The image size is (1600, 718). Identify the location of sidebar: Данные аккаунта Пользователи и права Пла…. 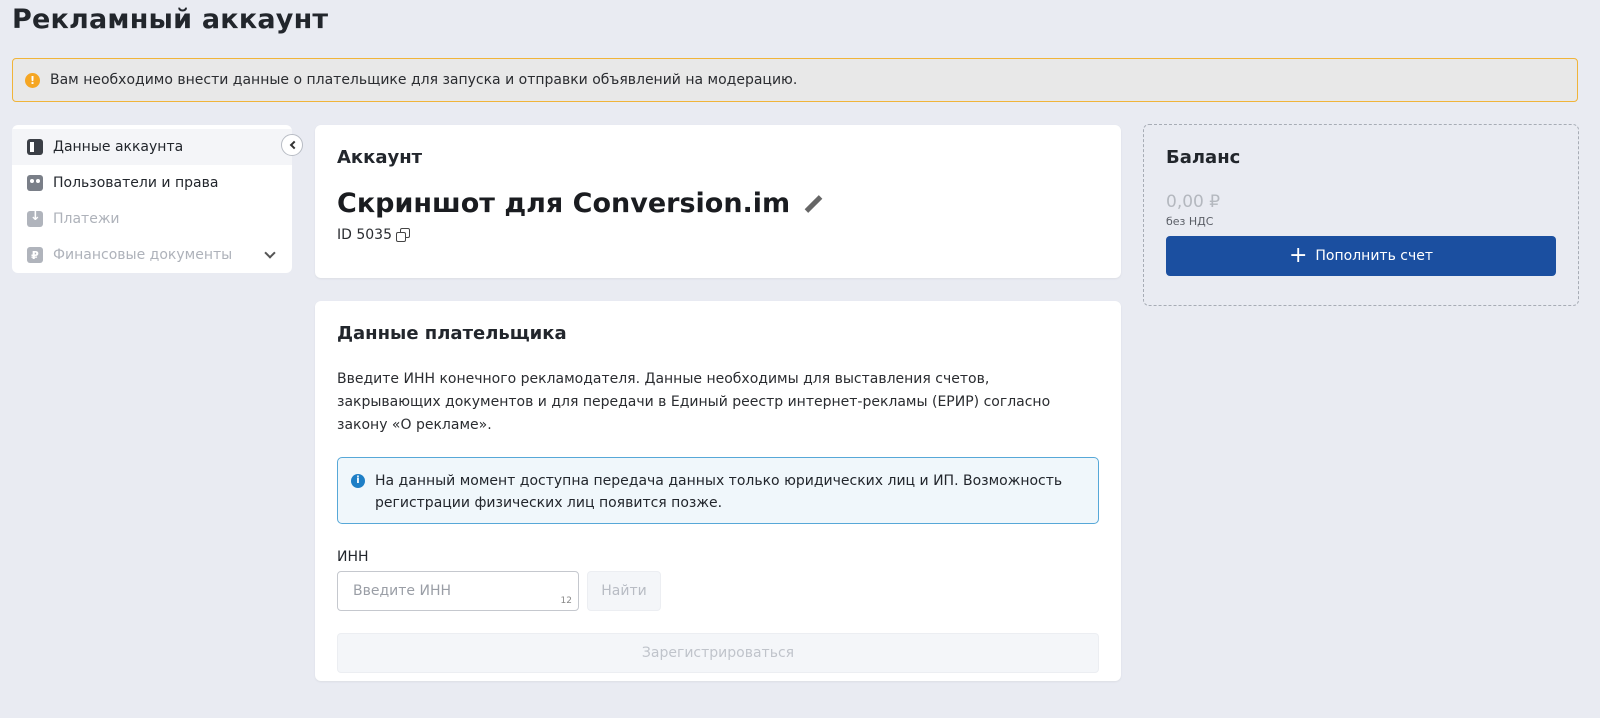
(152, 199).